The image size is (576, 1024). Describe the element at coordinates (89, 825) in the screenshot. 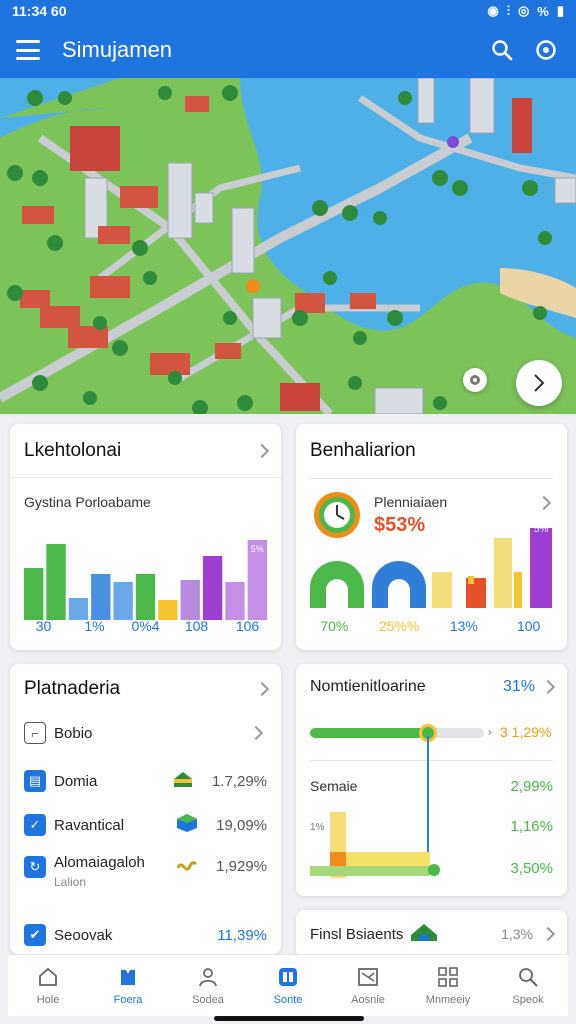

I see `row-label: Ravantical` at that location.